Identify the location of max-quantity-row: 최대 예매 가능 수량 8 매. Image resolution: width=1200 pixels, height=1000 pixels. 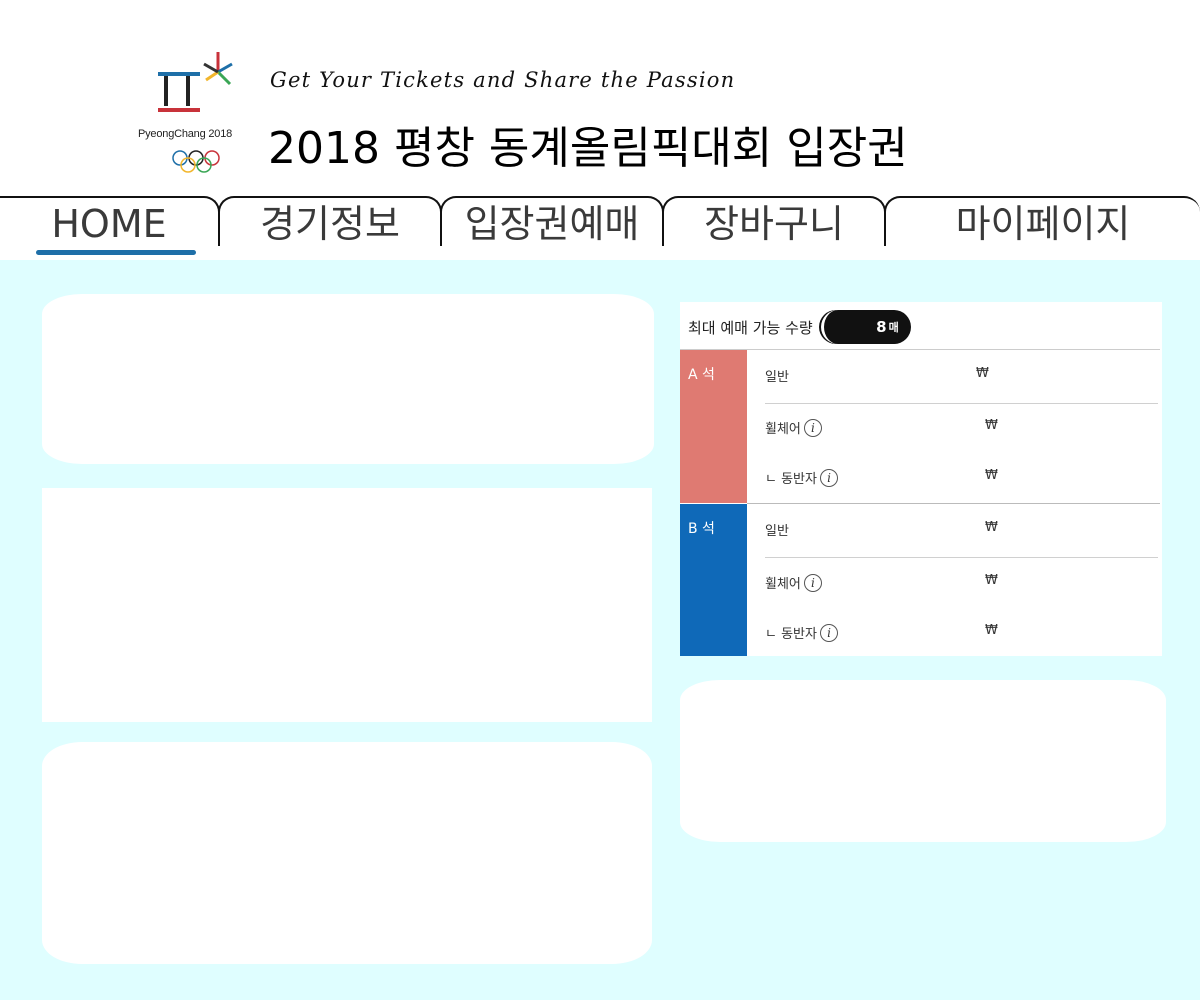
(799, 327).